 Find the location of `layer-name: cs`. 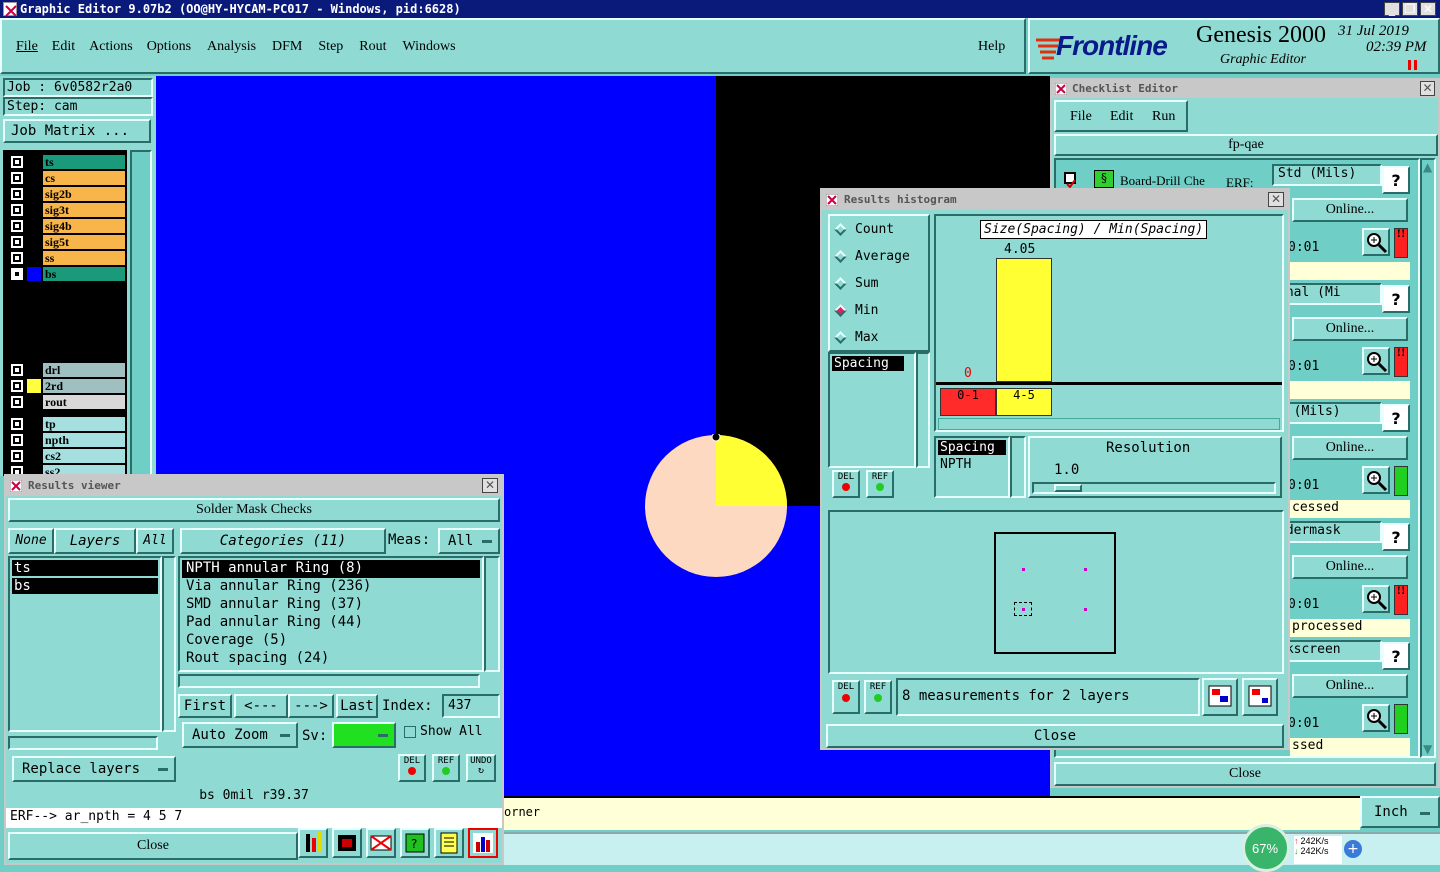

layer-name: cs is located at coordinates (84, 178).